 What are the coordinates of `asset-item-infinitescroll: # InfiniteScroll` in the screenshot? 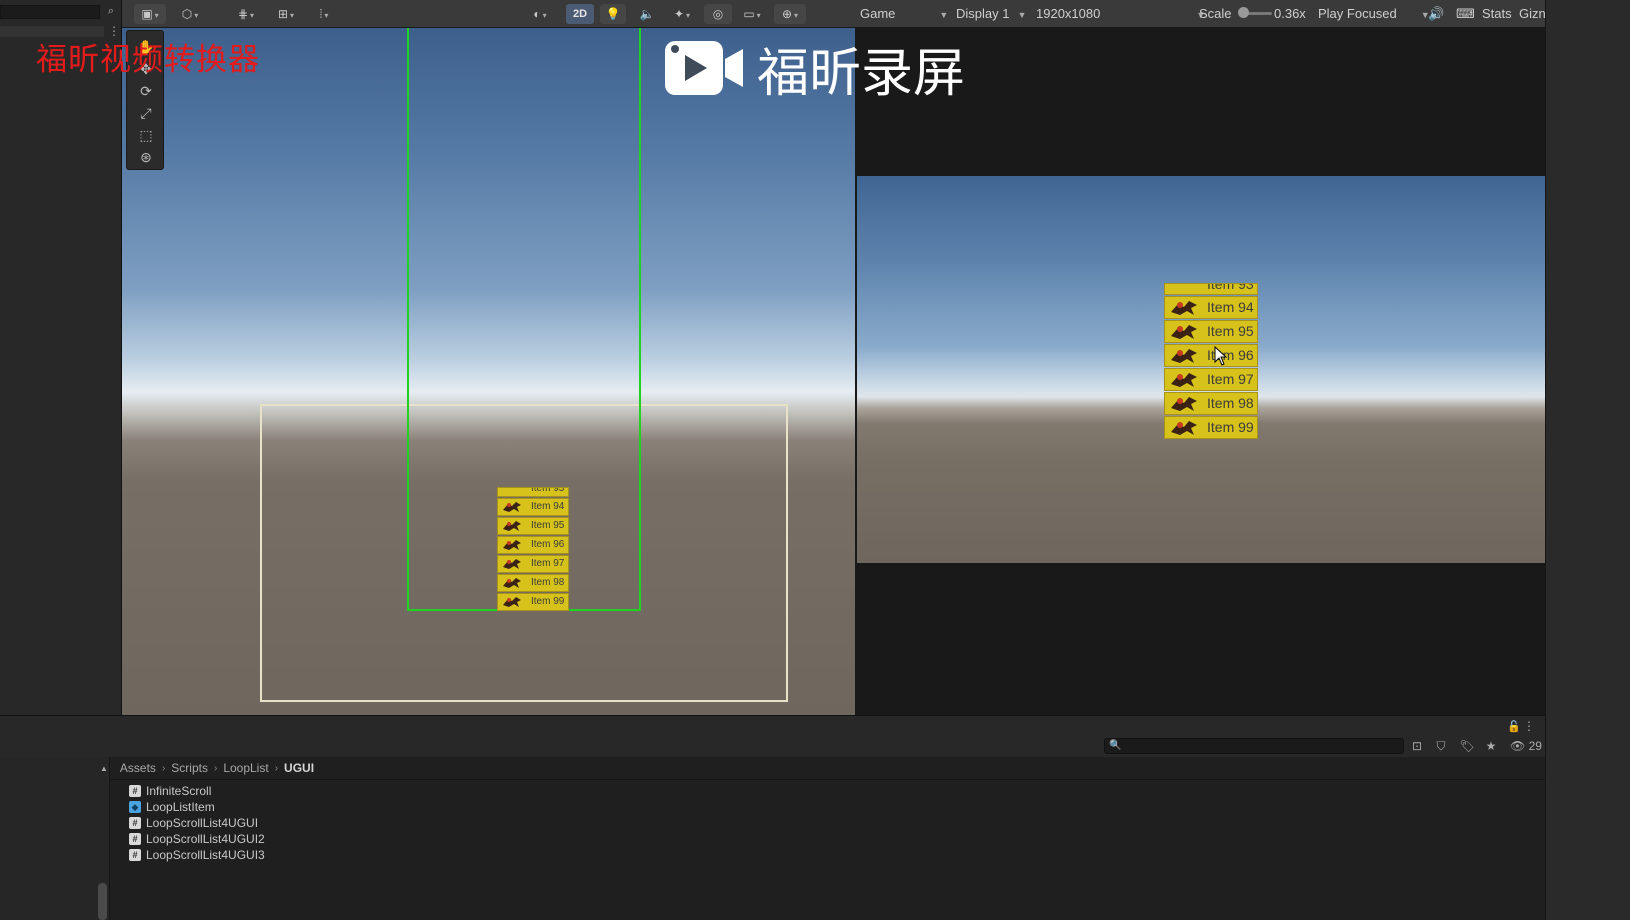 It's located at (197, 791).